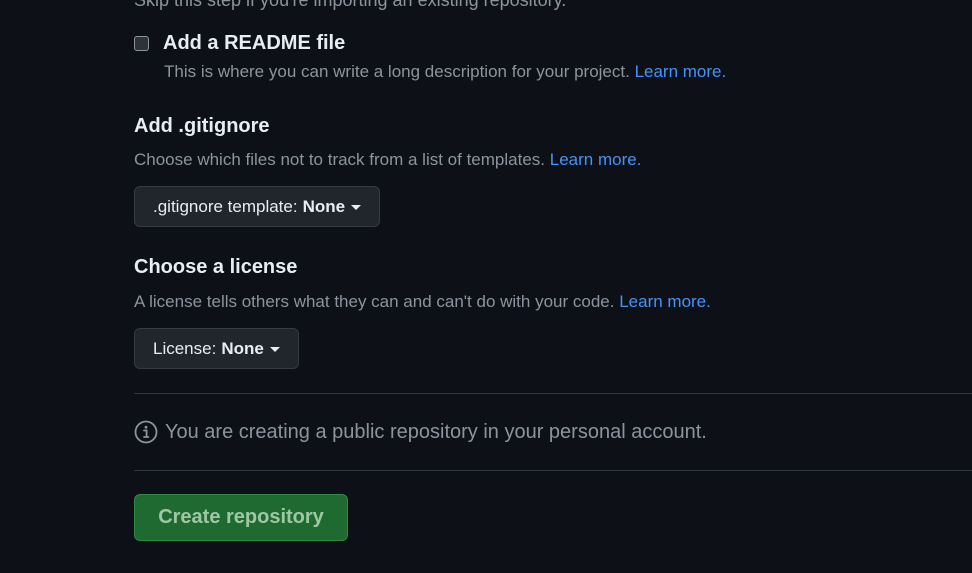 Image resolution: width=972 pixels, height=573 pixels. I want to click on gitignore-template-dropdown: .gitignore template: None, so click(257, 206).